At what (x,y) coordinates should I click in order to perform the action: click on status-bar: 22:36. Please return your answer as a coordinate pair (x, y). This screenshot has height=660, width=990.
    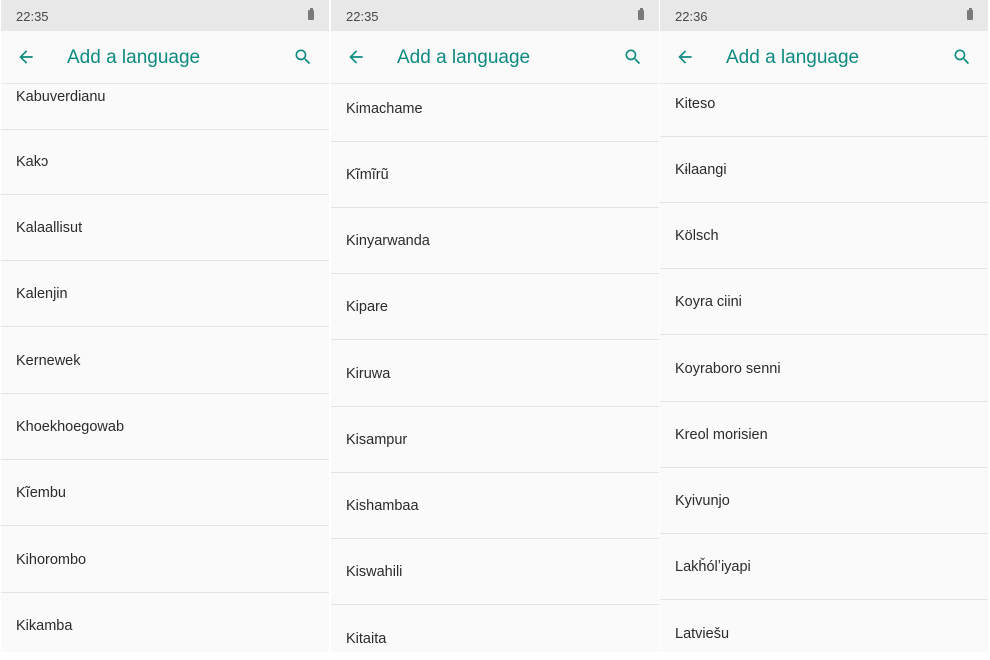
    Looking at the image, I should click on (824, 15).